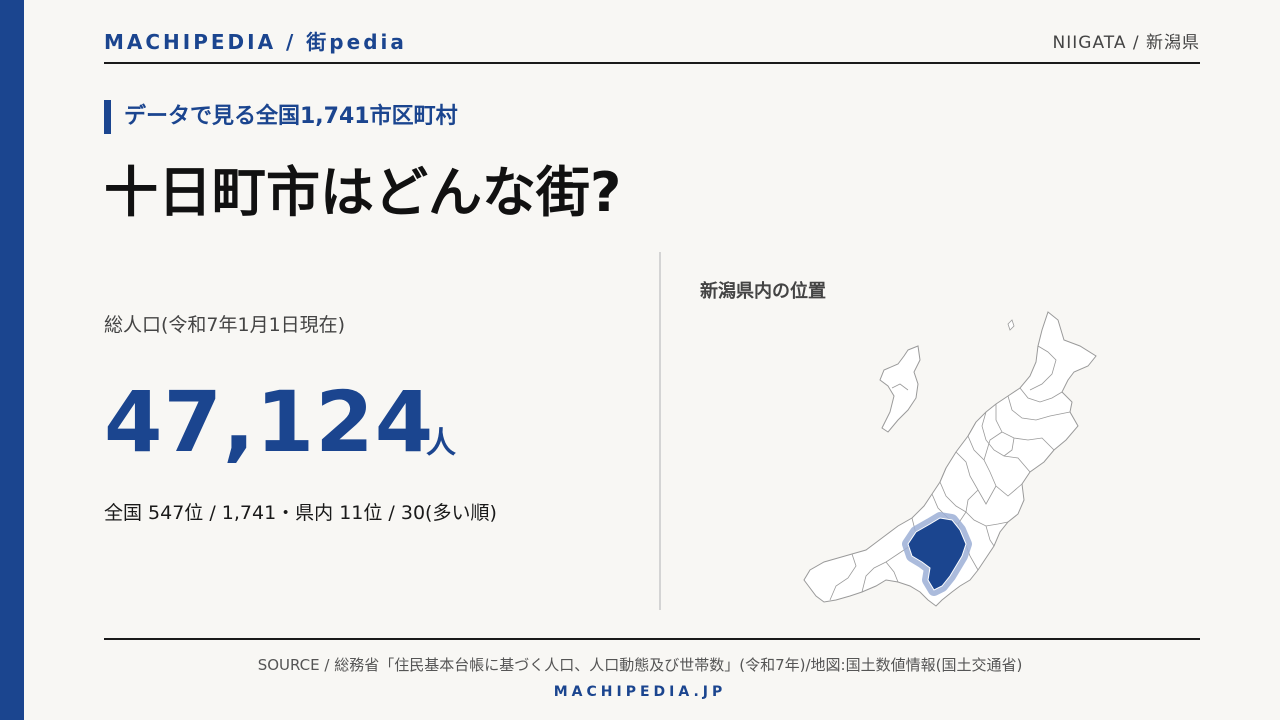  I want to click on page-title: 十日町市はどんな街?, so click(363, 192).